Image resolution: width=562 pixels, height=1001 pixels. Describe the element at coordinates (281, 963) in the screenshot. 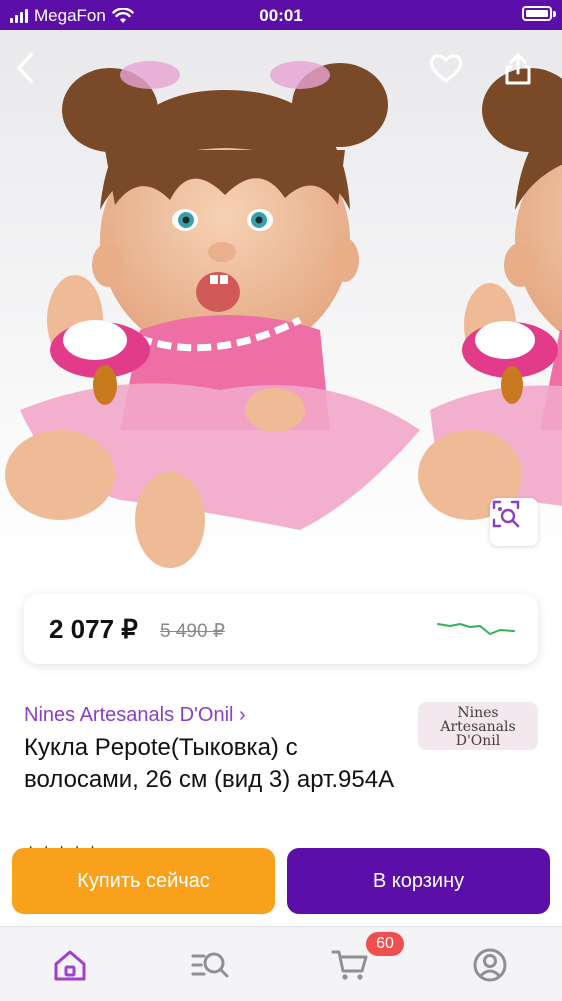

I see `bottom-tab-bar` at that location.